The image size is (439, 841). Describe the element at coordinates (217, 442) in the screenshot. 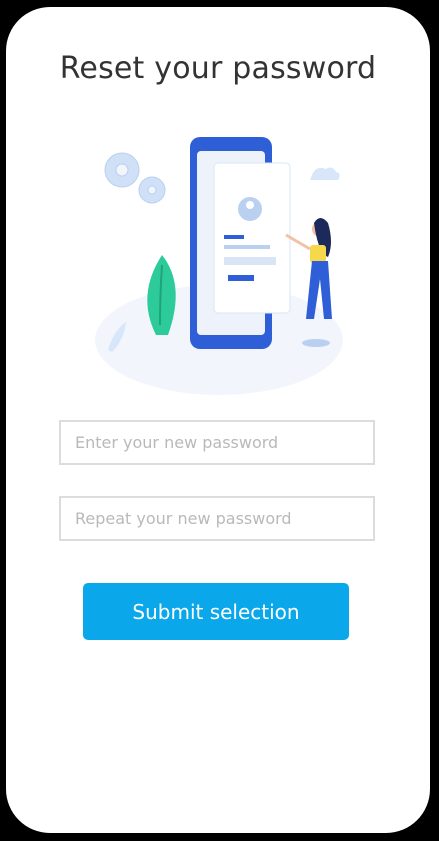

I see `new-password-field` at that location.